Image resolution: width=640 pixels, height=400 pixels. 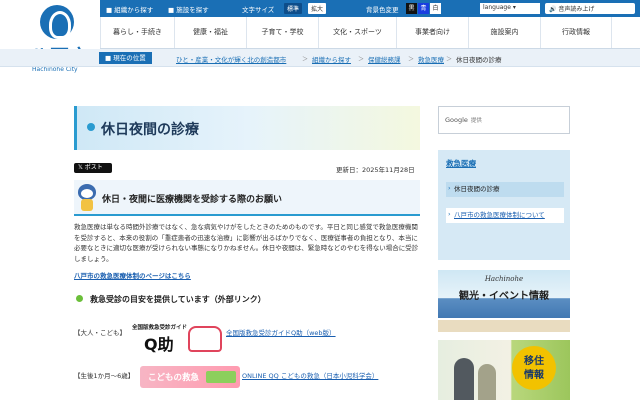 What do you see at coordinates (137, 32) in the screenshot?
I see `nav-living: 暮らし・手続き` at bounding box center [137, 32].